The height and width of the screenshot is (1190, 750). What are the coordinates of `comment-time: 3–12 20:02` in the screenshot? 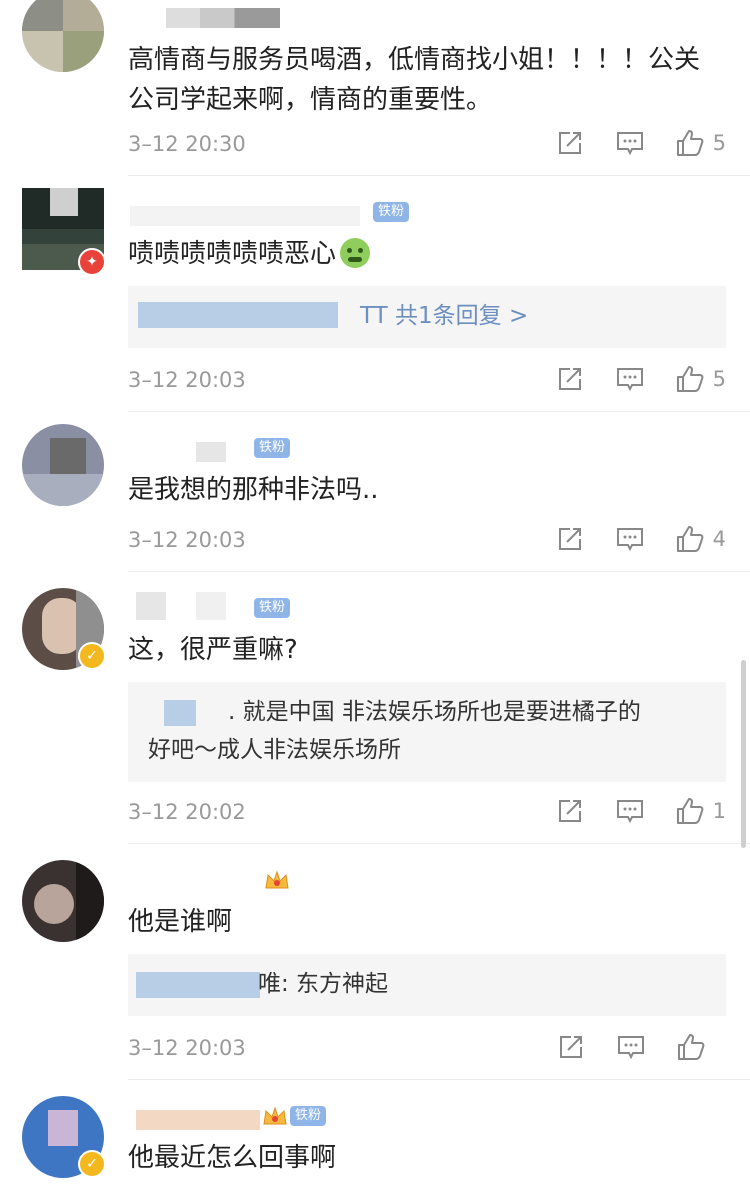 It's located at (187, 812).